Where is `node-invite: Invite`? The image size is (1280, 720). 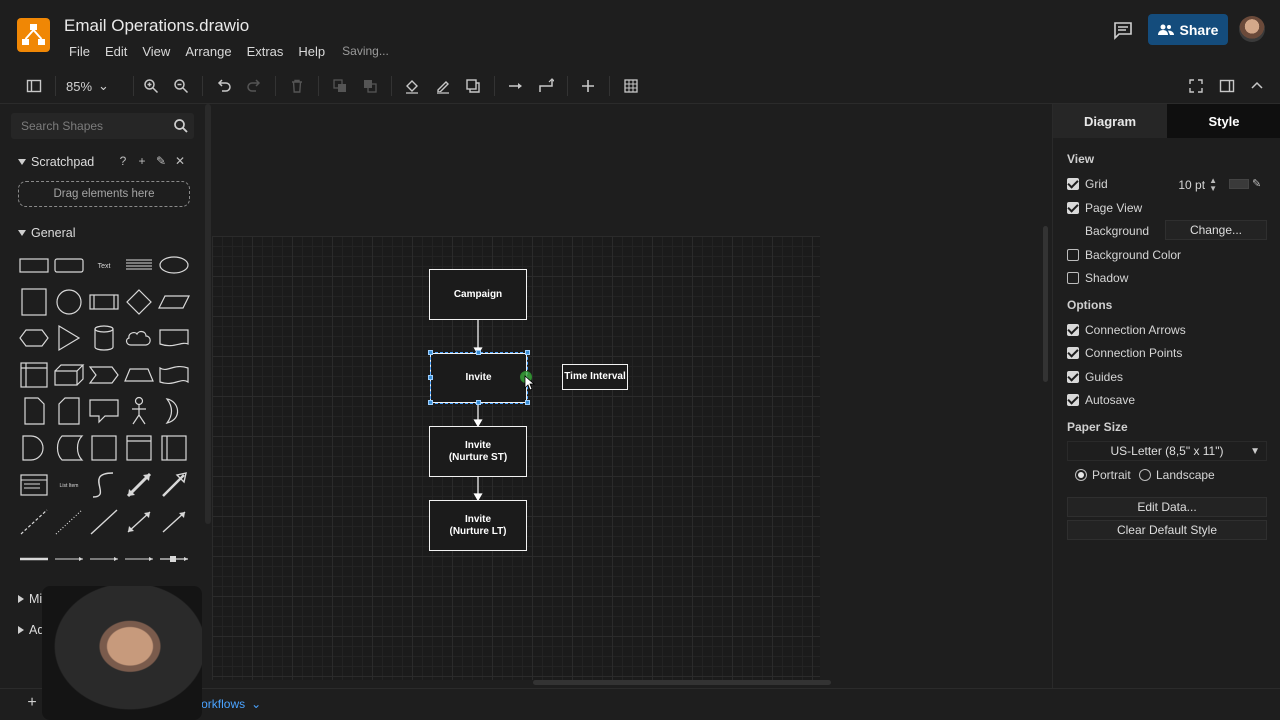
node-invite: Invite is located at coordinates (478, 378).